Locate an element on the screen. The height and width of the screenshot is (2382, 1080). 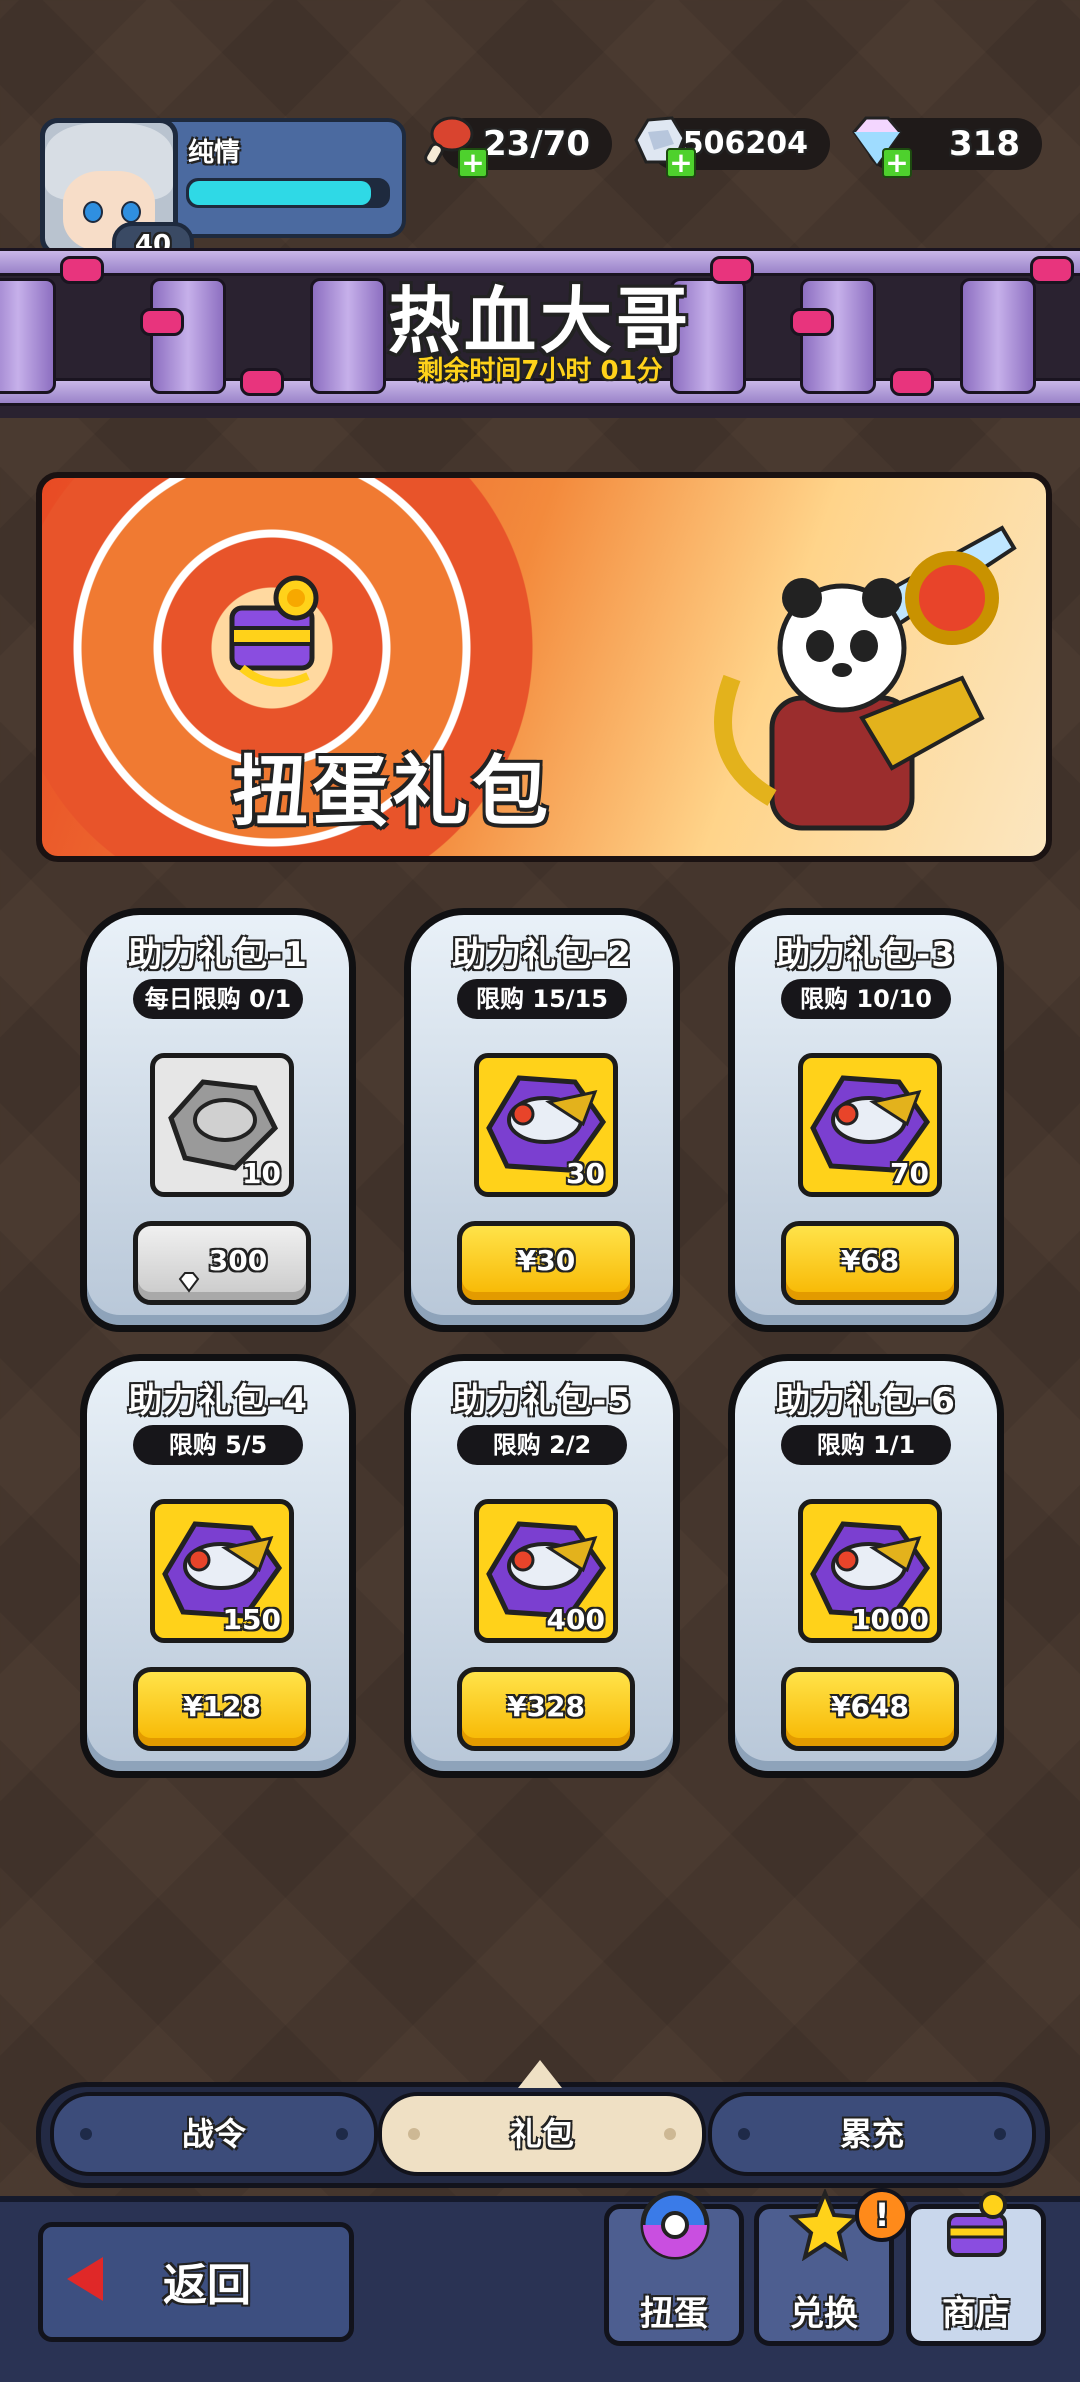
tab-battle-pass-label: 战令 is located at coordinates (213, 2134).